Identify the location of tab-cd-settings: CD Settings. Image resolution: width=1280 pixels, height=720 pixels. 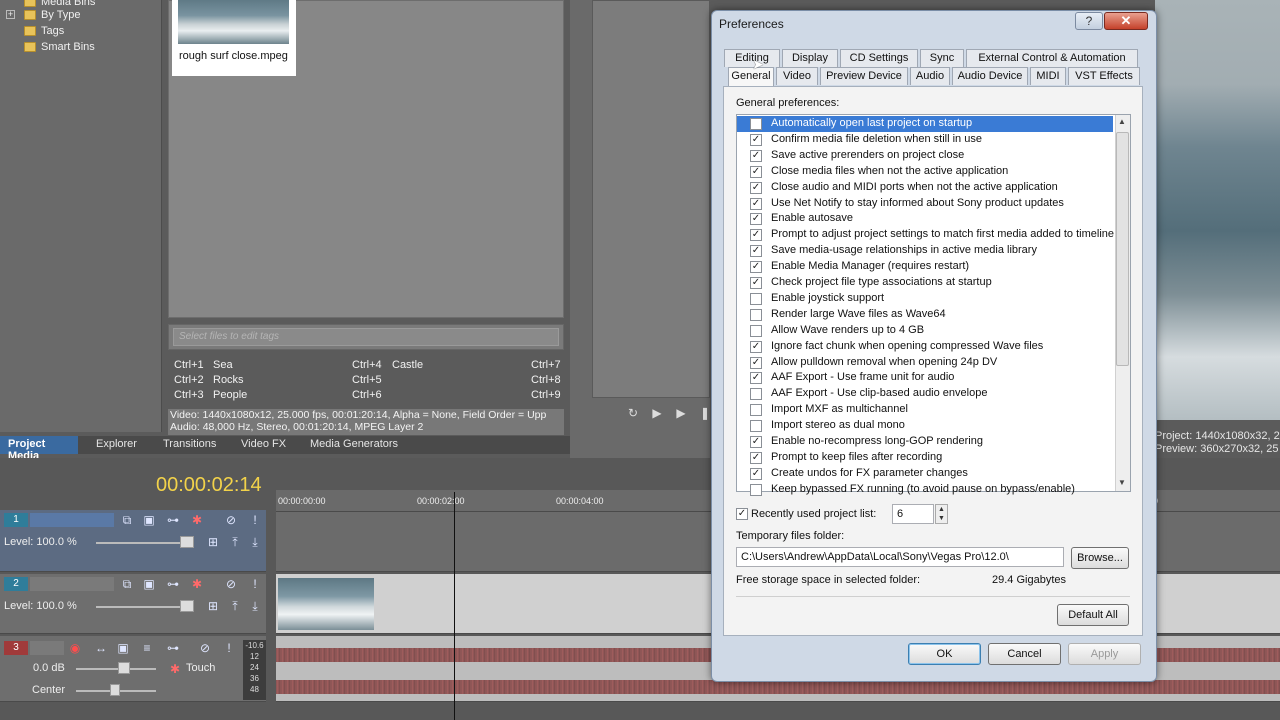
(879, 58).